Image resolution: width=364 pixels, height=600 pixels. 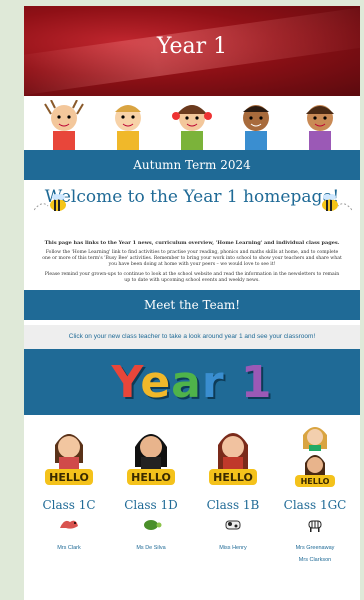 What do you see at coordinates (192, 46) in the screenshot?
I see `page-title: Year 1` at bounding box center [192, 46].